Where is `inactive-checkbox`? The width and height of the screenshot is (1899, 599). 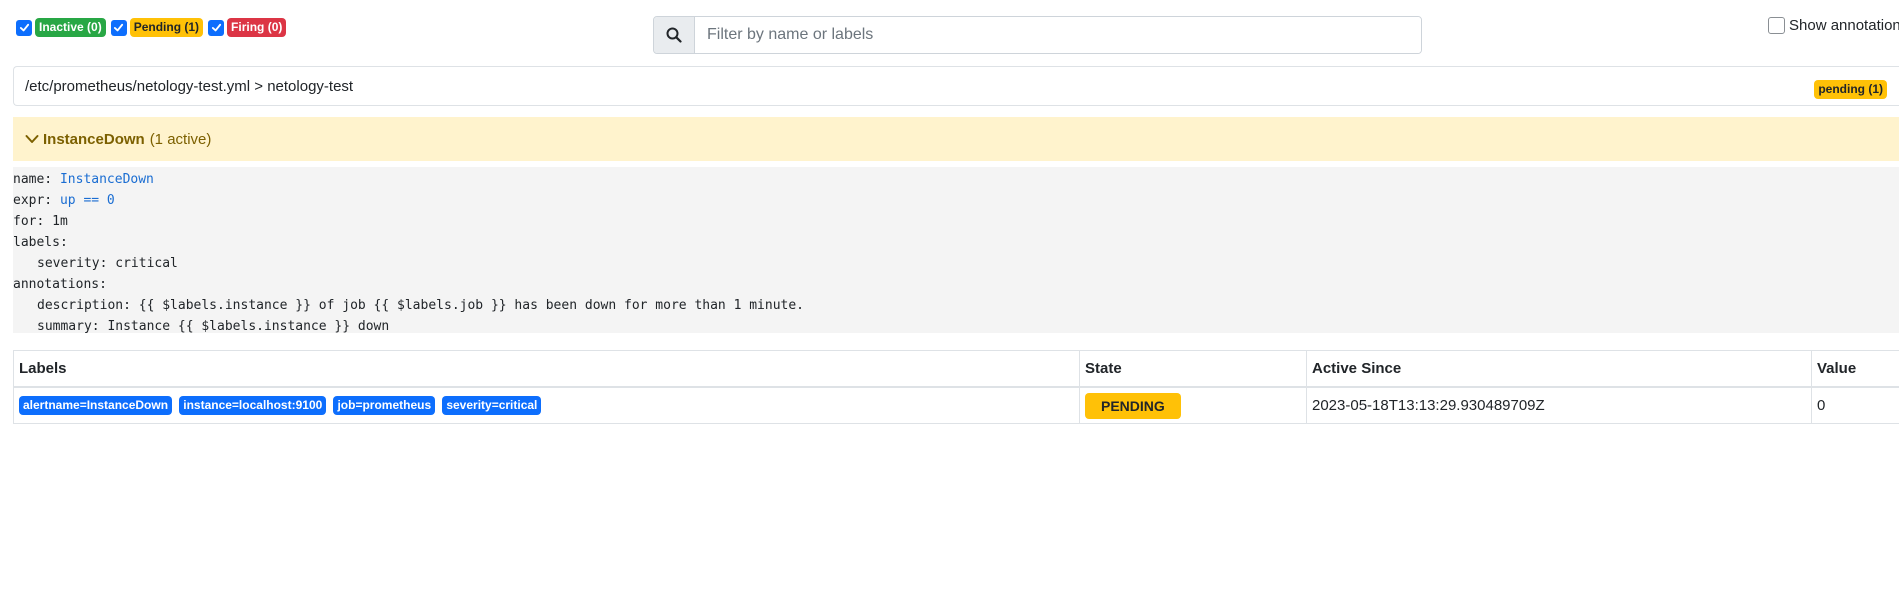
inactive-checkbox is located at coordinates (24, 27).